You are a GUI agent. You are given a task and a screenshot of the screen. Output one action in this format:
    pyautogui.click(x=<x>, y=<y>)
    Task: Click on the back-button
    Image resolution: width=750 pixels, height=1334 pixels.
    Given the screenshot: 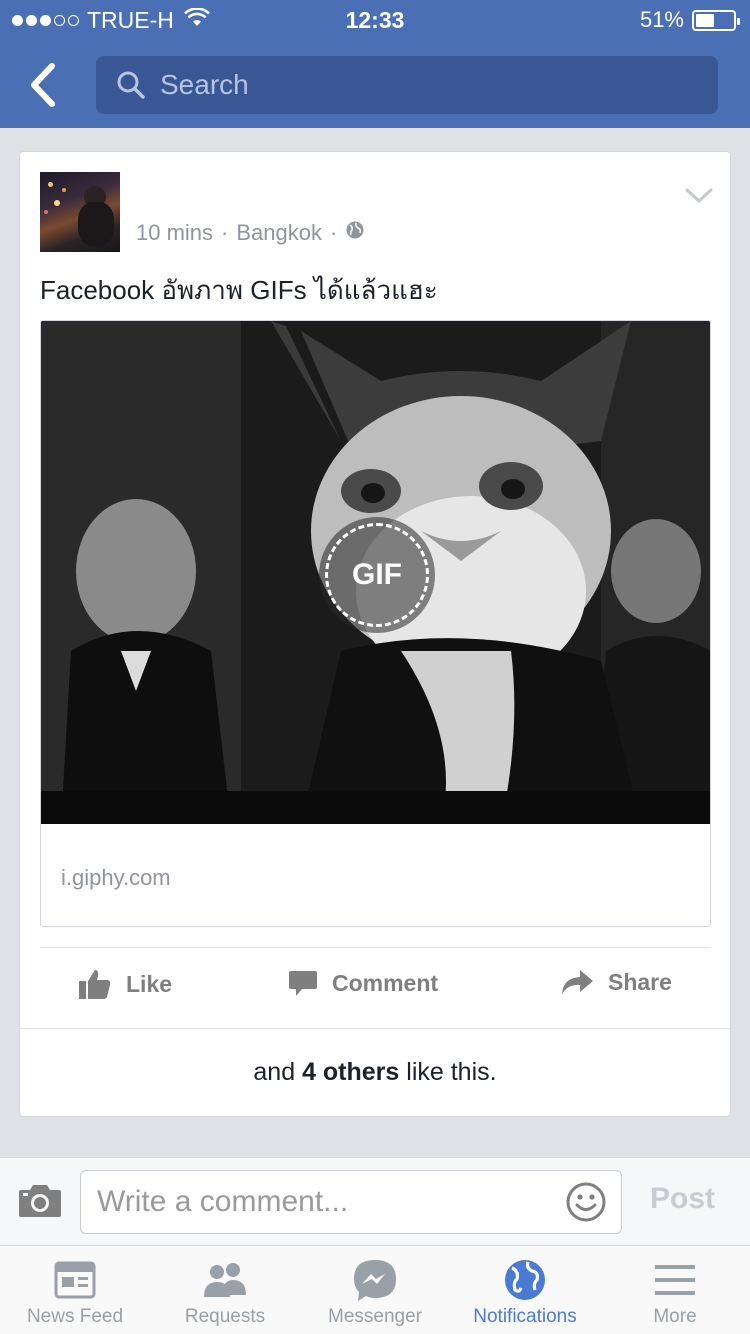 What is the action you would take?
    pyautogui.click(x=46, y=85)
    